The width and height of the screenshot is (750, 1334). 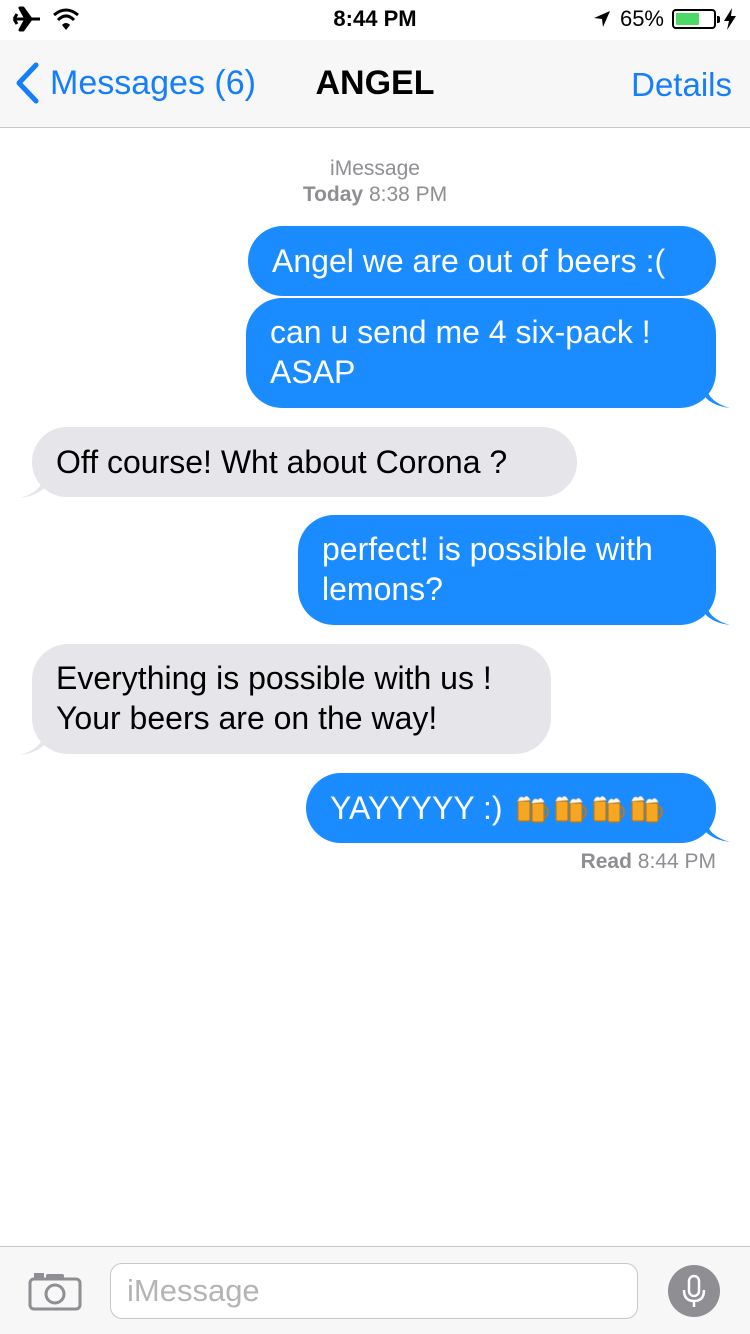 What do you see at coordinates (55, 1291) in the screenshot?
I see `camera-icon` at bounding box center [55, 1291].